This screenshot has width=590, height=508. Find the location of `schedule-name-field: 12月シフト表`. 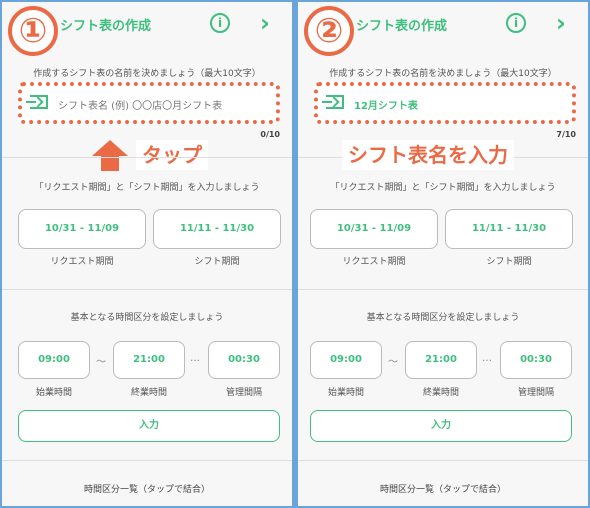

schedule-name-field: 12月シフト表 is located at coordinates (445, 103).